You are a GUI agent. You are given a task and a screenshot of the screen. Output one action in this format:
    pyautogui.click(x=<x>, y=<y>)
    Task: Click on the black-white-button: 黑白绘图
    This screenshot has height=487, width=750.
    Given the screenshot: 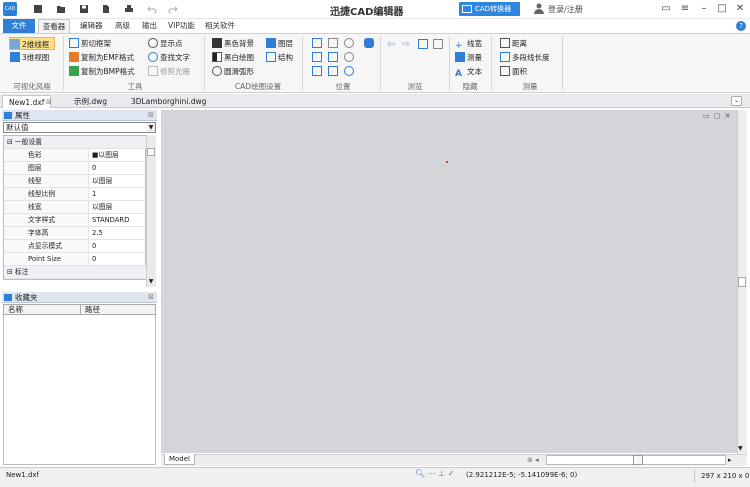 What is the action you would take?
    pyautogui.click(x=233, y=57)
    